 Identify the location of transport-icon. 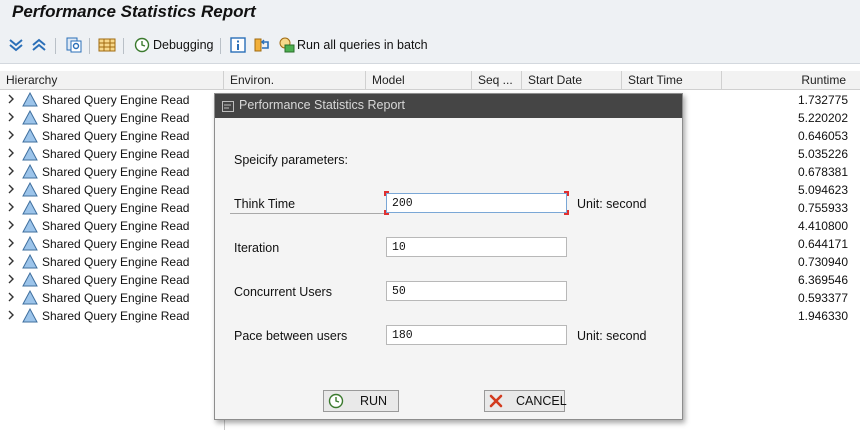
(262, 45).